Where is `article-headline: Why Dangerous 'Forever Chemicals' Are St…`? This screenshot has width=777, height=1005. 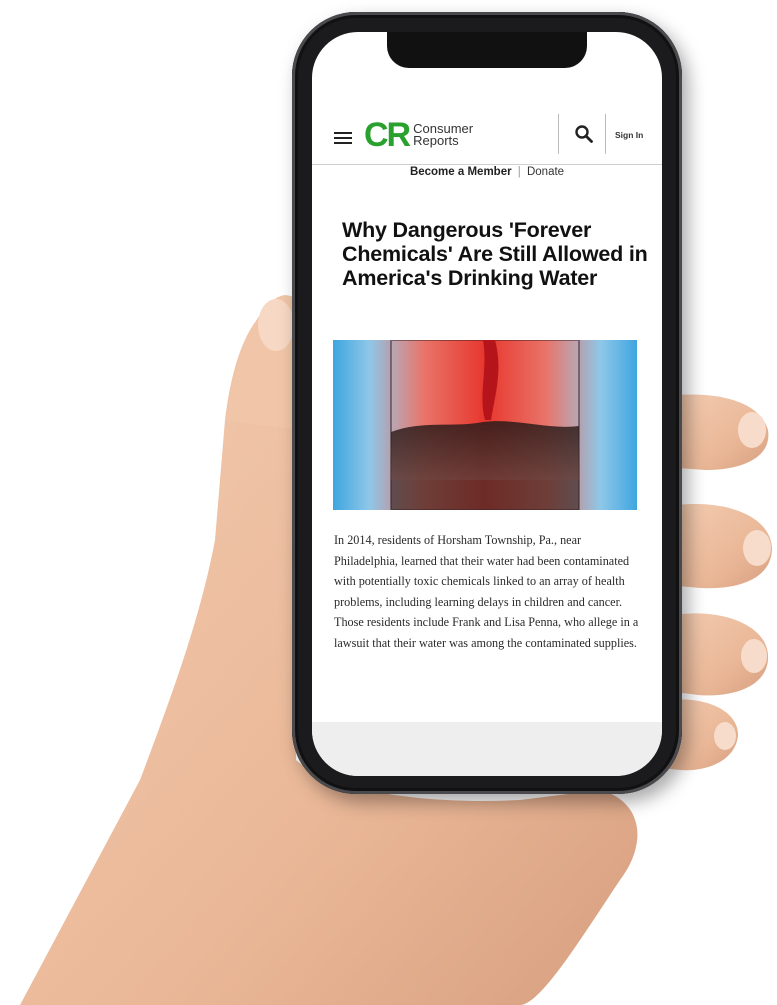 article-headline: Why Dangerous 'Forever Chemicals' Are St… is located at coordinates (495, 254).